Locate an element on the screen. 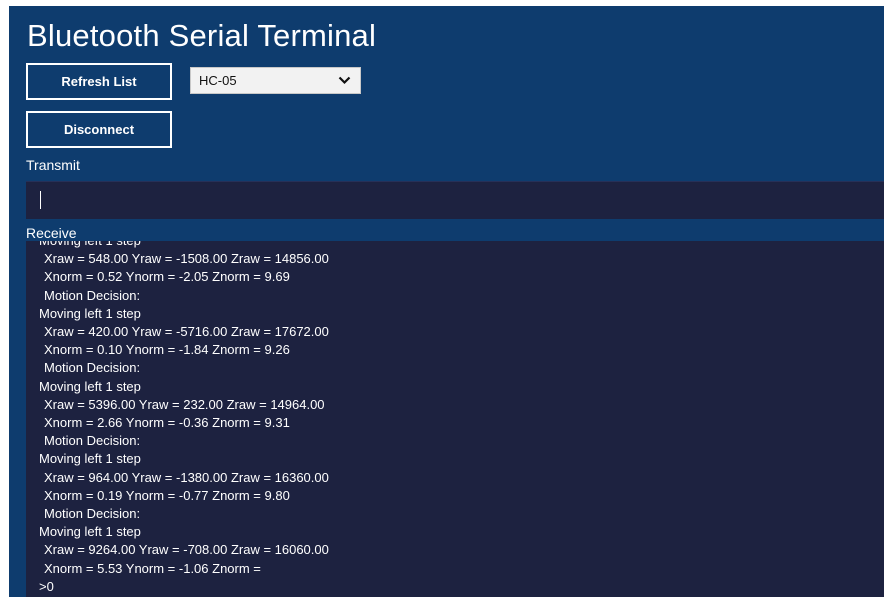 Image resolution: width=884 pixels, height=597 pixels. device-select: HC-05 is located at coordinates (275, 80).